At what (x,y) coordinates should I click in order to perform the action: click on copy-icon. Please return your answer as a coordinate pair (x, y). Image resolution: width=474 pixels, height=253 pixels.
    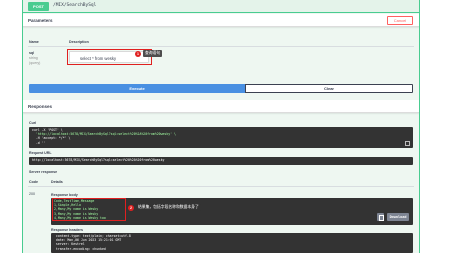
    Looking at the image, I should click on (407, 143).